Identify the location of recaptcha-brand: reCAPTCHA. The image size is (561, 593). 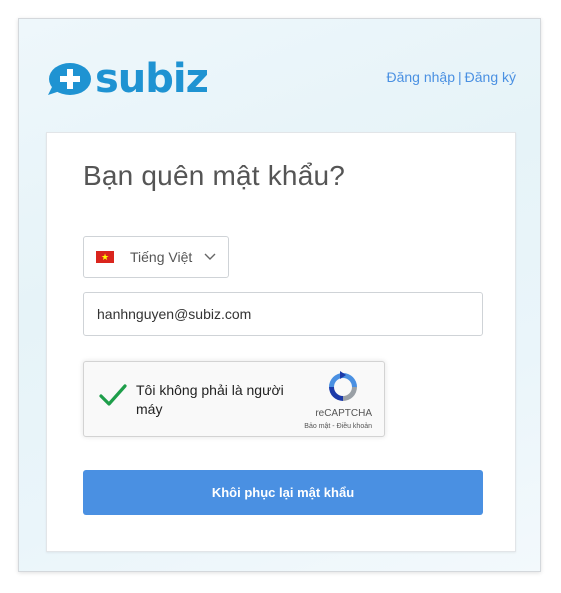
(343, 413).